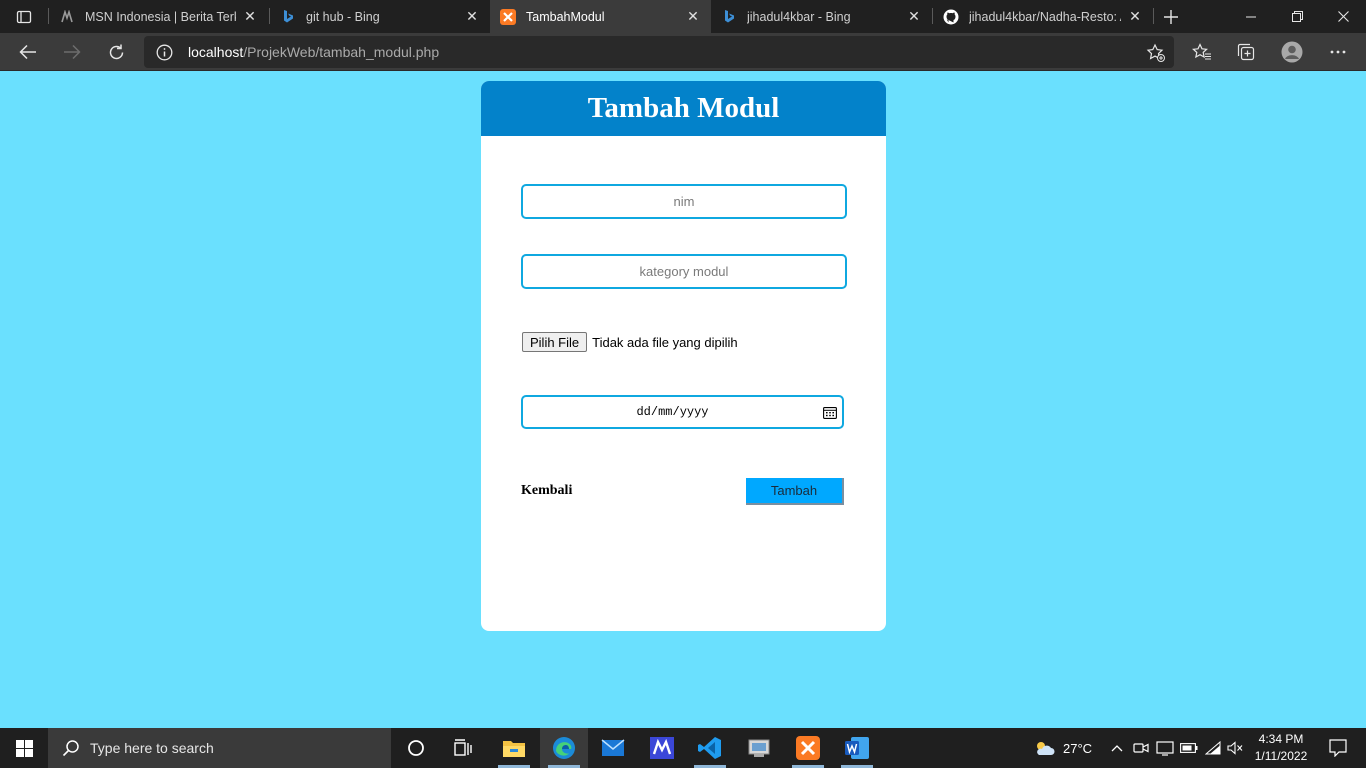  I want to click on tab-github-repo: jihadul4kbar/Nadha-Resto: Ap ✕, so click(1043, 16).